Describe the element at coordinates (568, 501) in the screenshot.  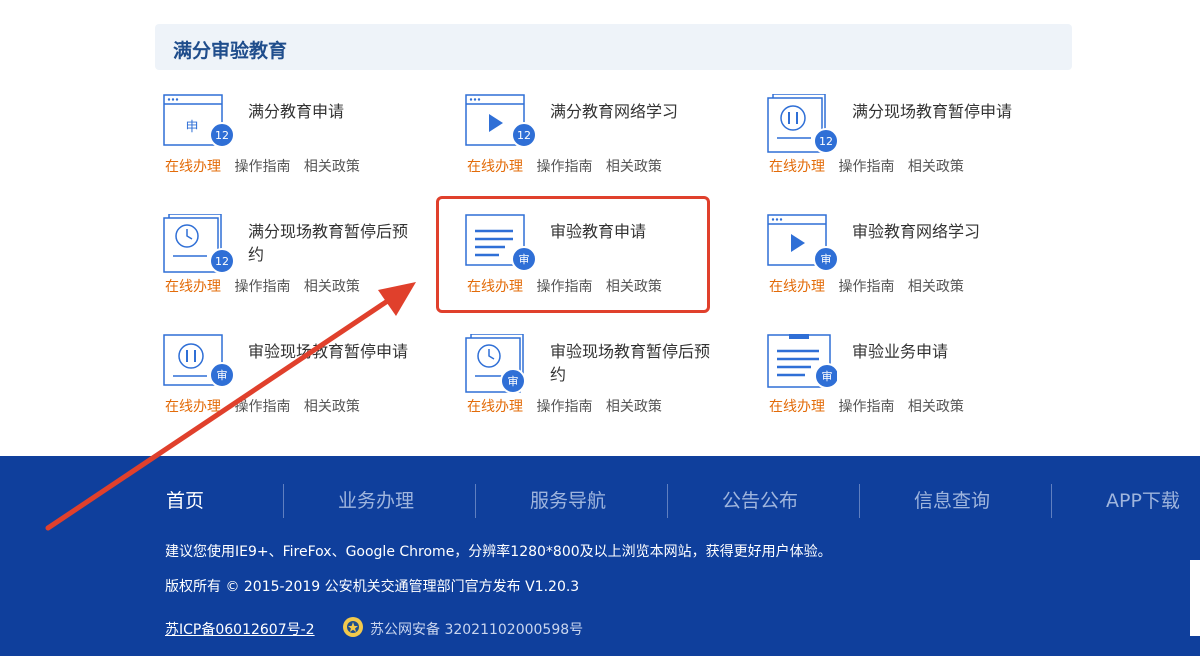
I see `nav-service-guide: 服务导航` at that location.